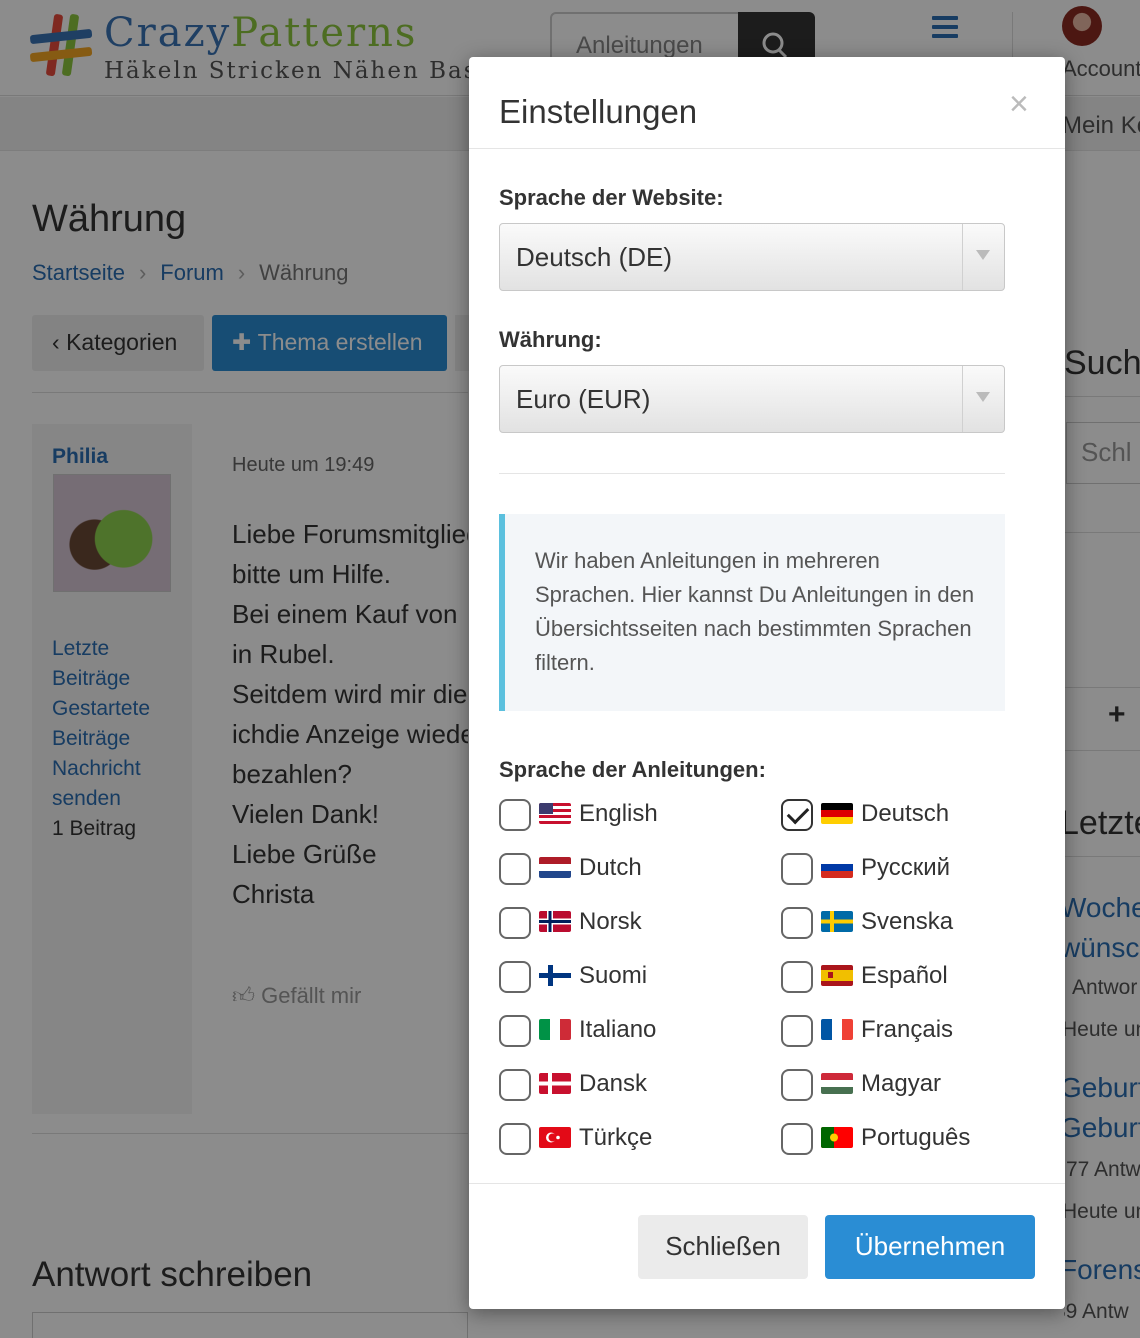 The width and height of the screenshot is (1140, 1338). I want to click on language-label: Türkçe, so click(616, 1137).